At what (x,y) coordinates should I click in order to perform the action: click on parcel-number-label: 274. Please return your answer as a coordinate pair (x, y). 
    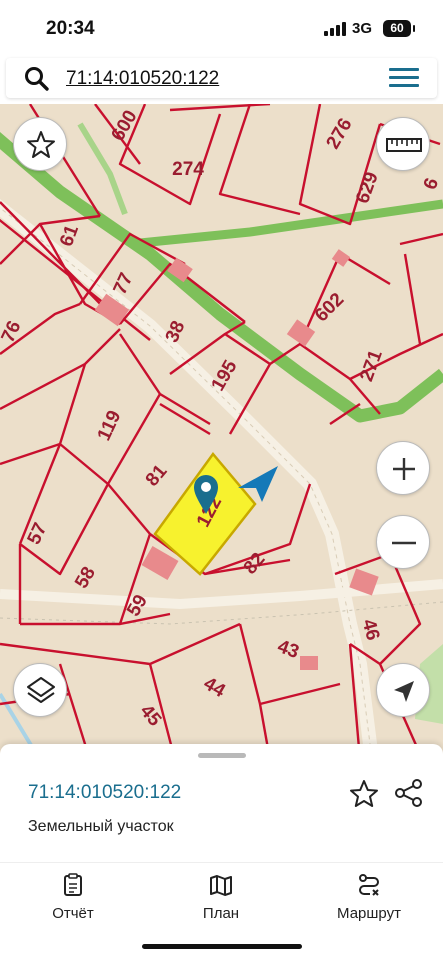
    Looking at the image, I should click on (188, 169).